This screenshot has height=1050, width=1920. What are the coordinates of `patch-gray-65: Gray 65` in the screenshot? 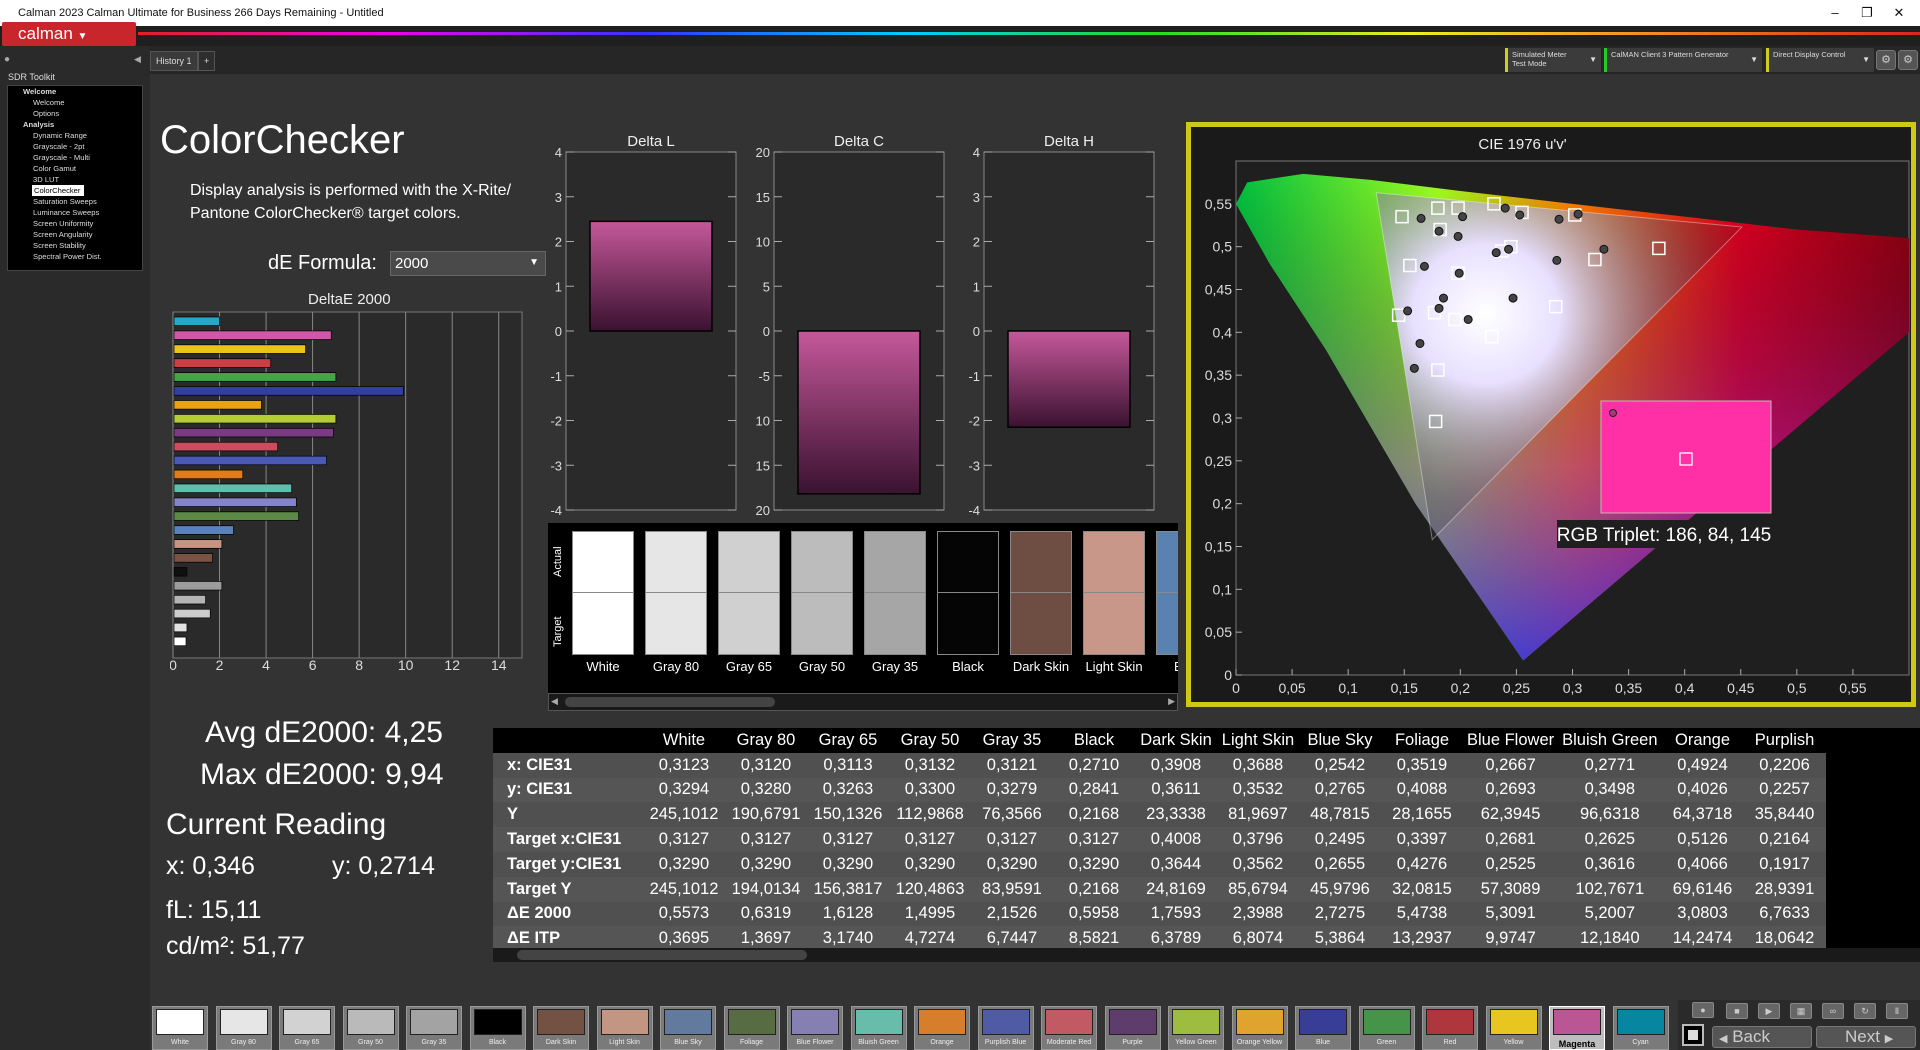 It's located at (307, 1028).